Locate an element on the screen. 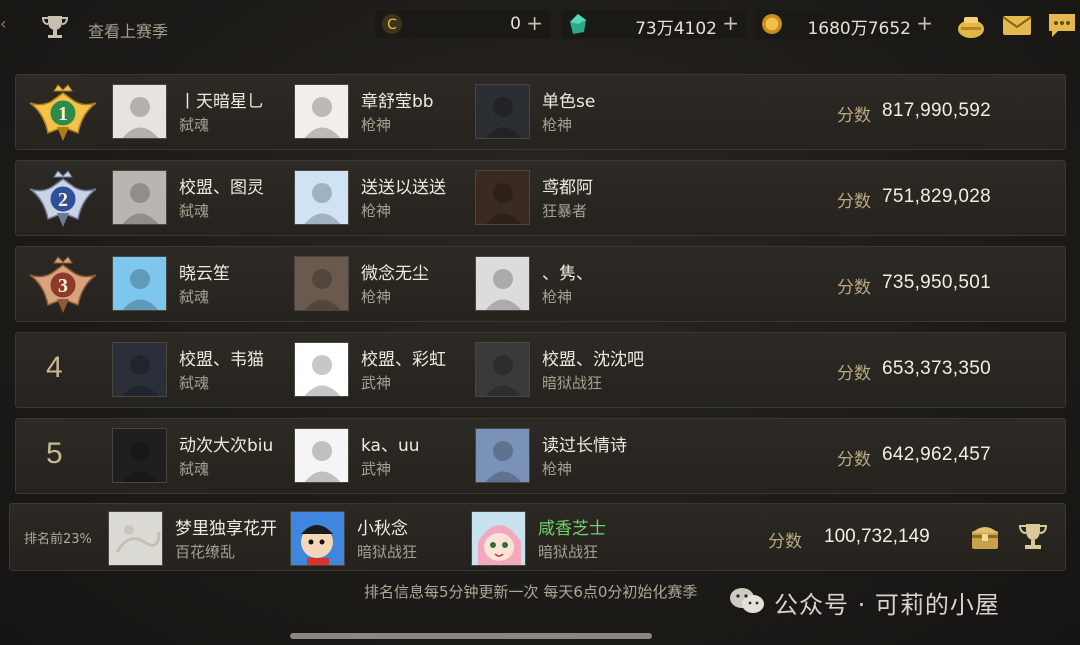 The image size is (1080, 645). rank-number: 2 is located at coordinates (63, 200).